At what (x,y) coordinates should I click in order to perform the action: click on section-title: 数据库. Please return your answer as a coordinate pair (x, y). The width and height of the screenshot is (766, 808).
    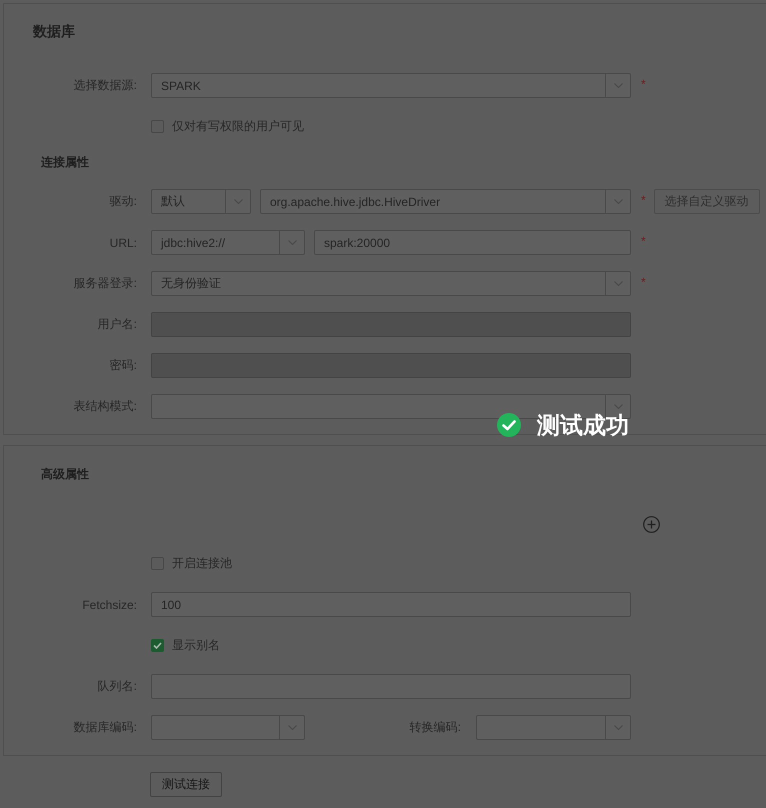
    Looking at the image, I should click on (54, 31).